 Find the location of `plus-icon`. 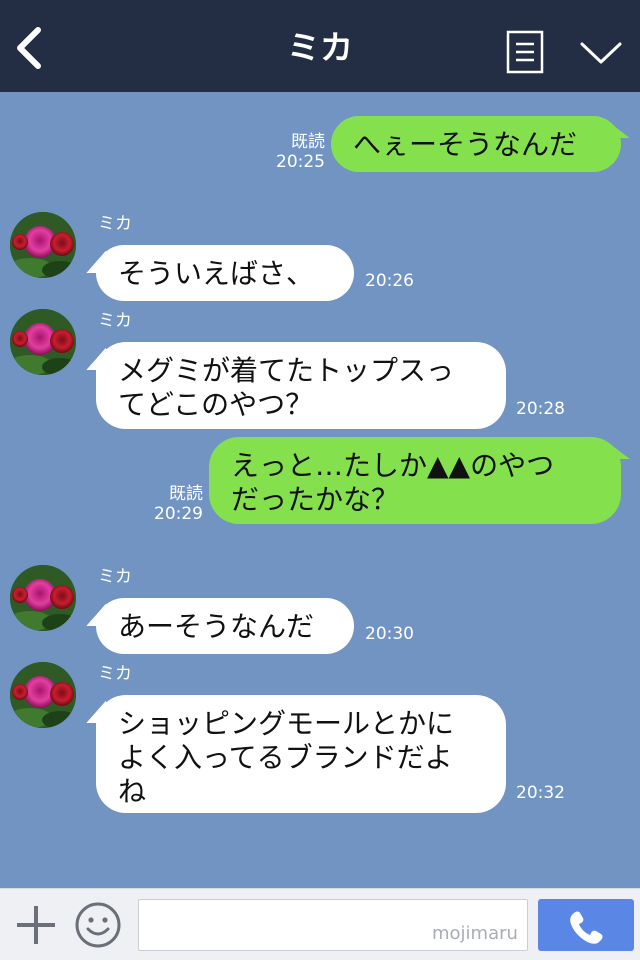

plus-icon is located at coordinates (36, 925).